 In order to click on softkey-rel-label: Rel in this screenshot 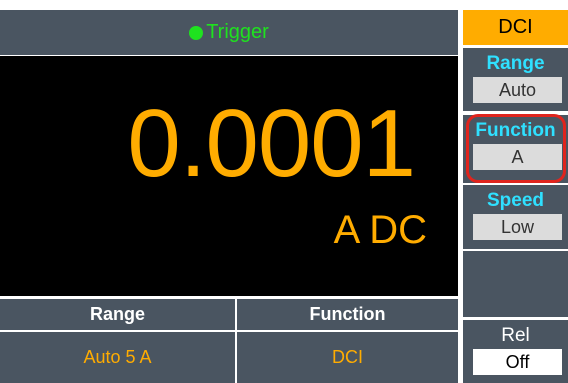, I will do `click(515, 335)`.